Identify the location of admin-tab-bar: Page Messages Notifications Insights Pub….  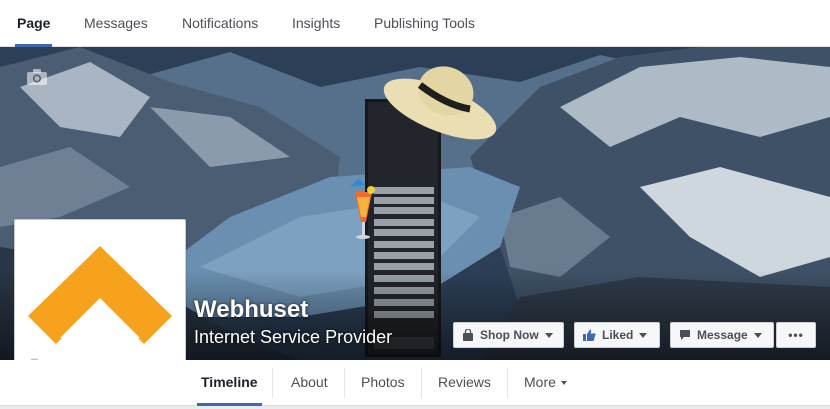
(415, 23).